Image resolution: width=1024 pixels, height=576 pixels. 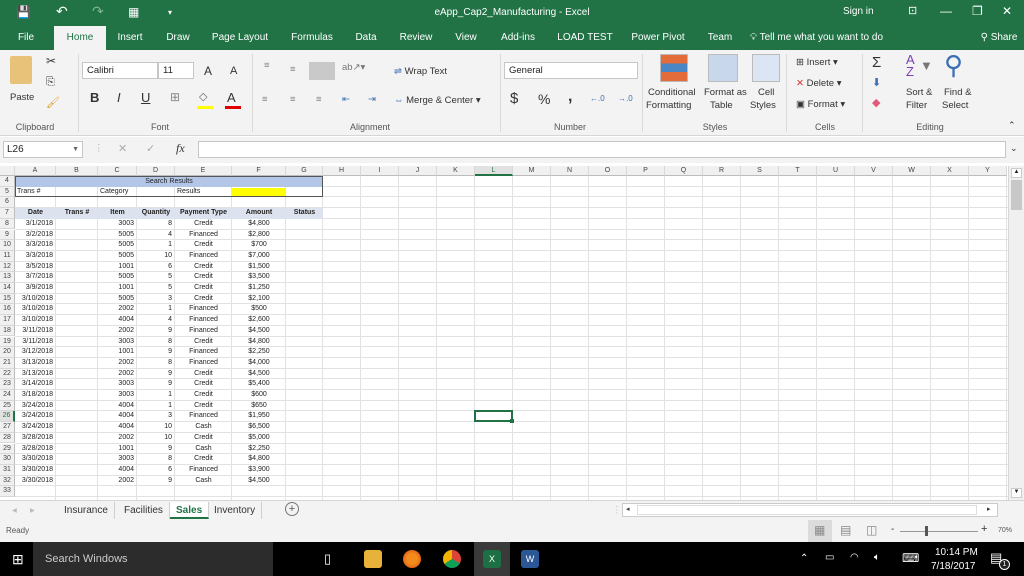 I want to click on tab-data: Data, so click(x=366, y=38).